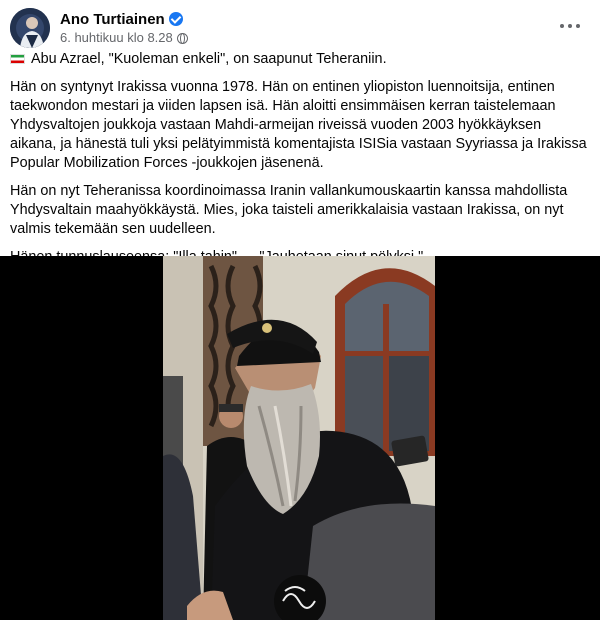 The height and width of the screenshot is (620, 600). I want to click on author-name: Ano Turtiainen, so click(121, 19).